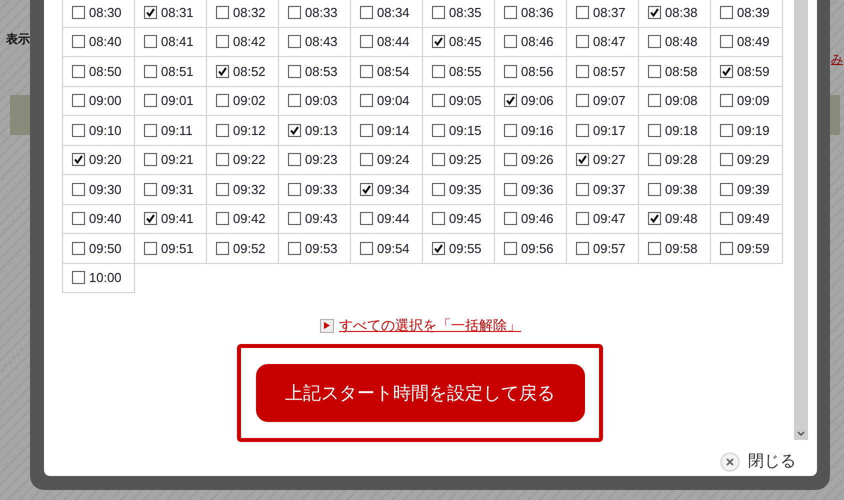 The image size is (844, 500). Describe the element at coordinates (459, 101) in the screenshot. I see `time-option: 09:05` at that location.